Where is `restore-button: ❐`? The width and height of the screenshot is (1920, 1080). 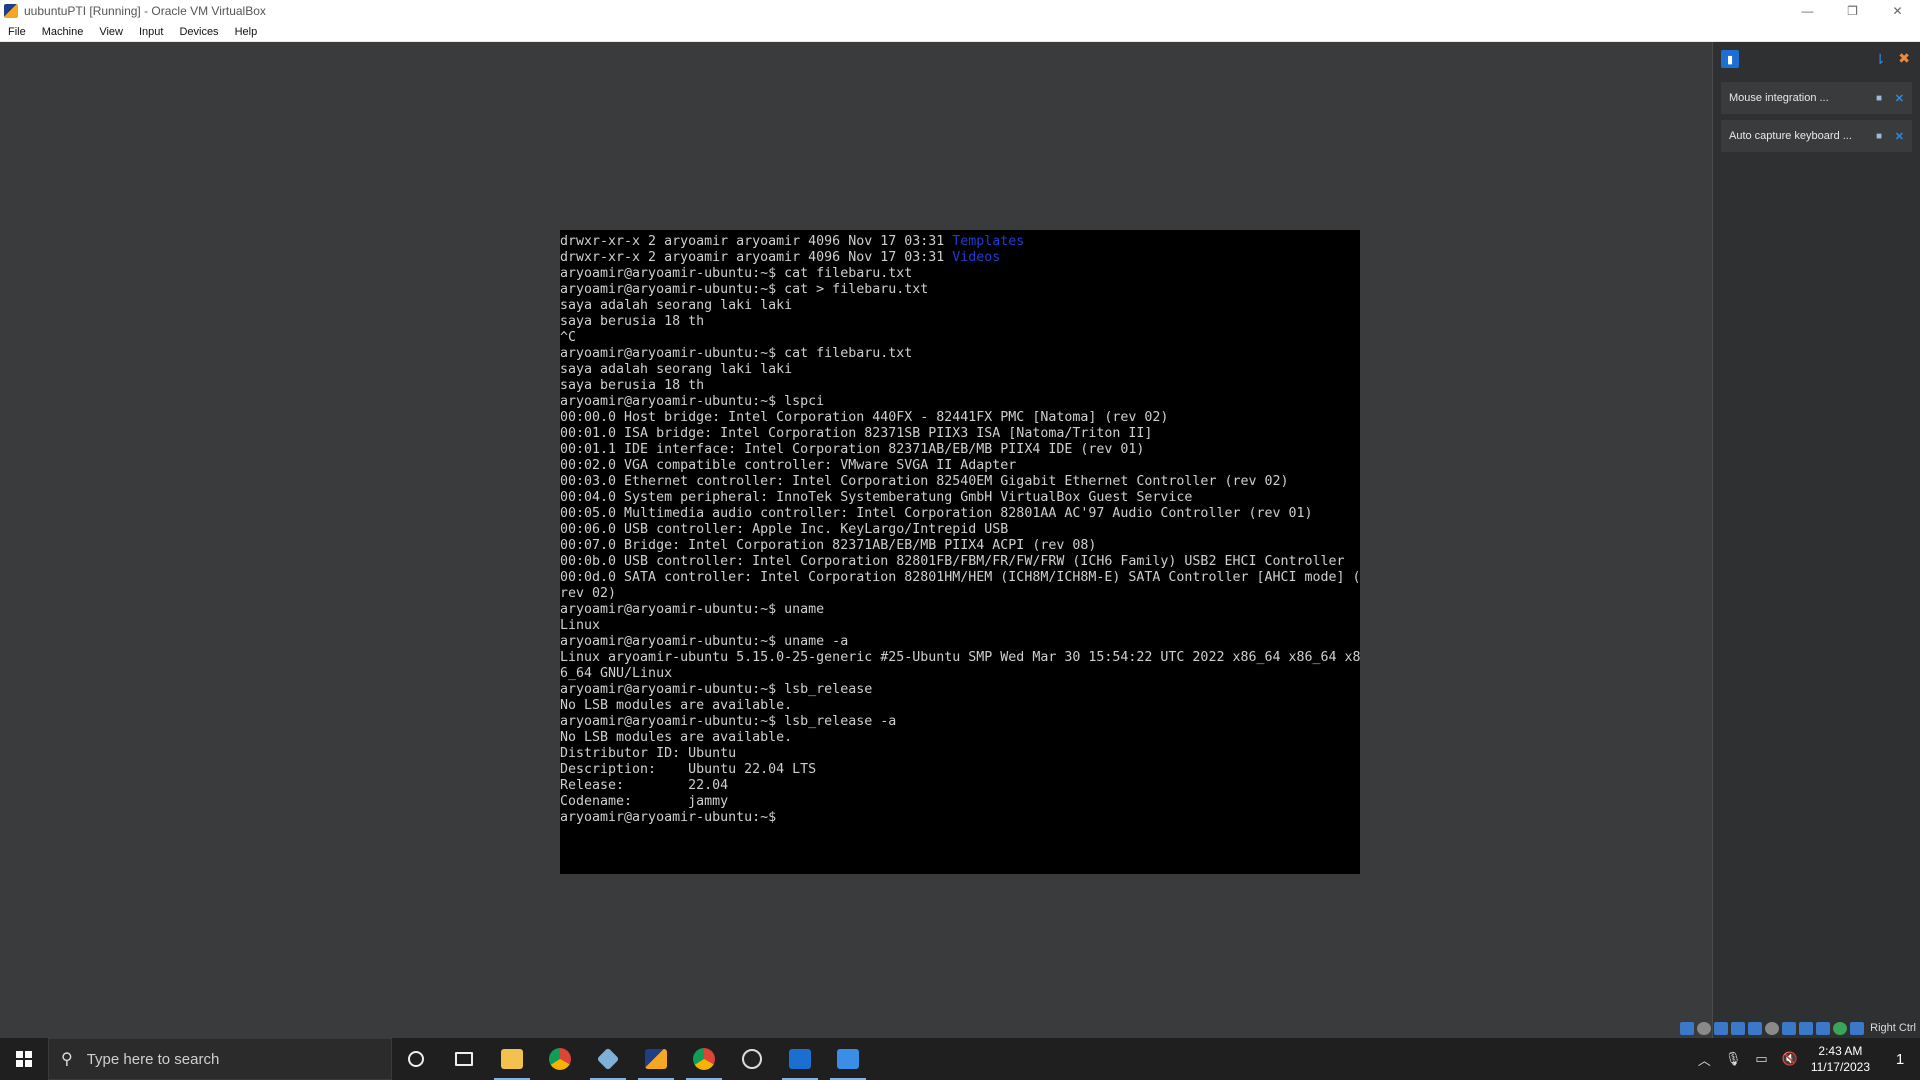 restore-button: ❐ is located at coordinates (1852, 11).